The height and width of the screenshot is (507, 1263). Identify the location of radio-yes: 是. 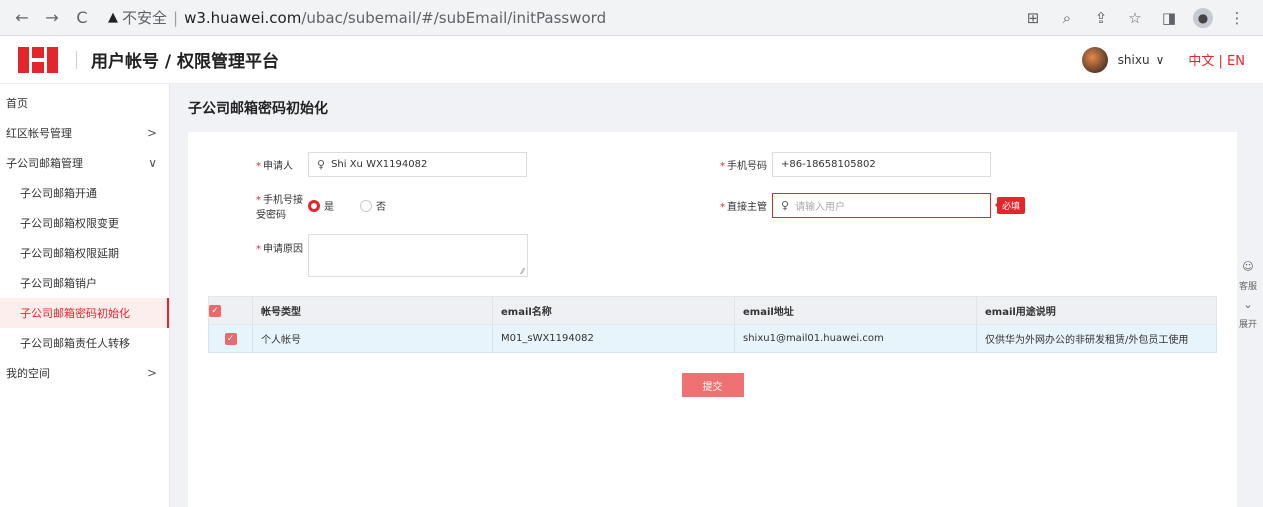
(321, 205).